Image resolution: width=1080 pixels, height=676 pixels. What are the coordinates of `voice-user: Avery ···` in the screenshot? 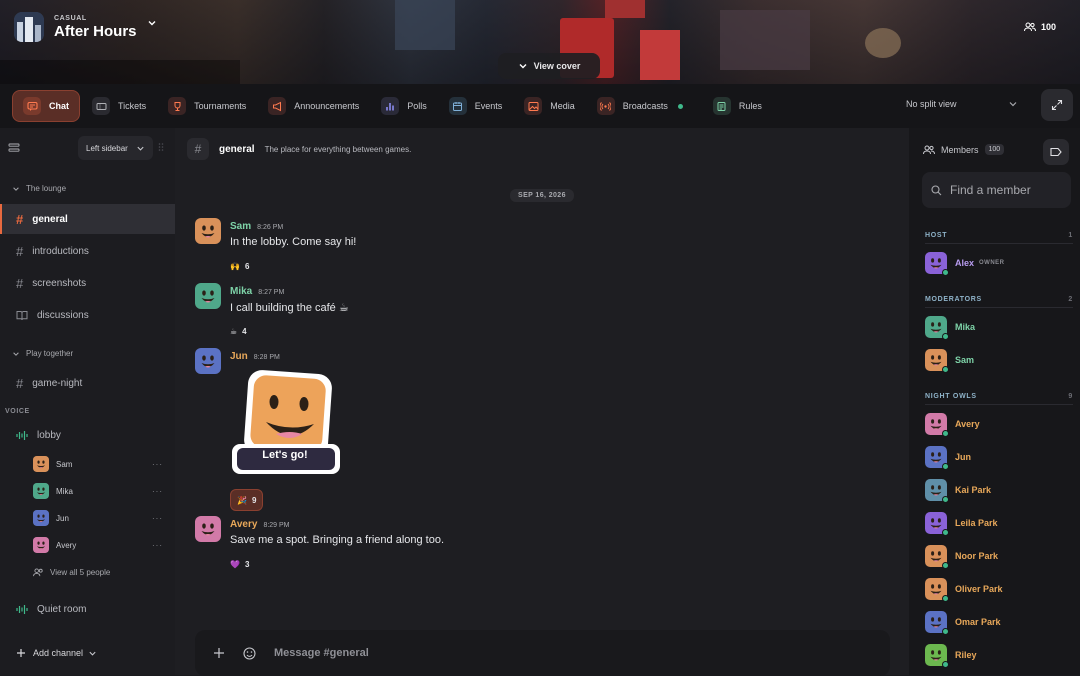 It's located at (98, 545).